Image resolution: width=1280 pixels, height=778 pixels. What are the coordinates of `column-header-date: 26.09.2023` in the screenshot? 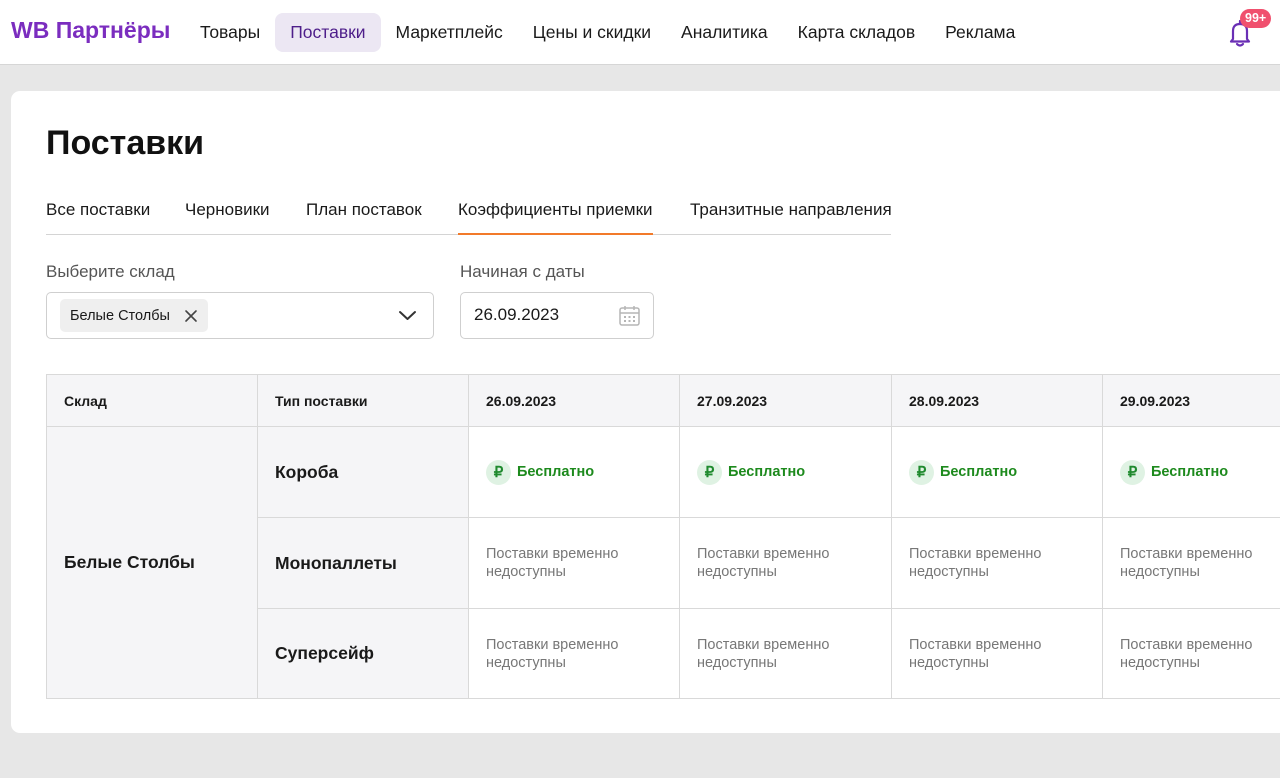 It's located at (574, 400).